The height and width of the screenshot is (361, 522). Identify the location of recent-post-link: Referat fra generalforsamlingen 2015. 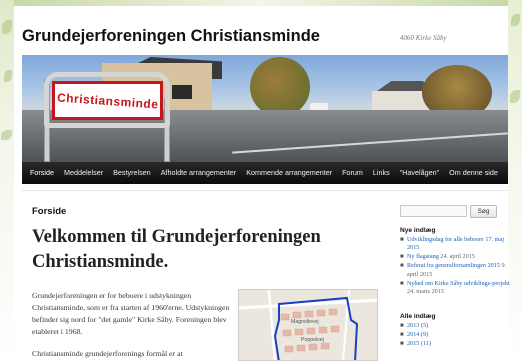
(453, 265).